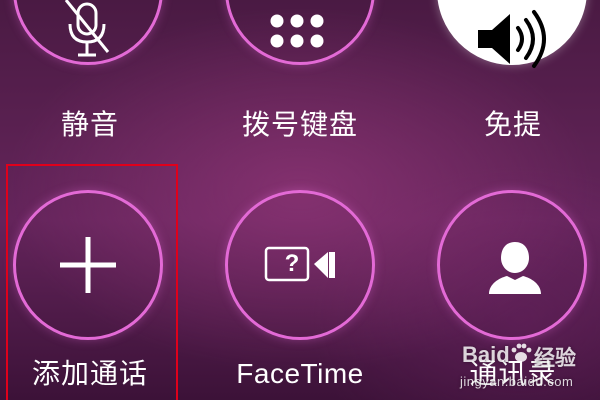  What do you see at coordinates (292, 263) in the screenshot?
I see `facetime-glyph: ?` at bounding box center [292, 263].